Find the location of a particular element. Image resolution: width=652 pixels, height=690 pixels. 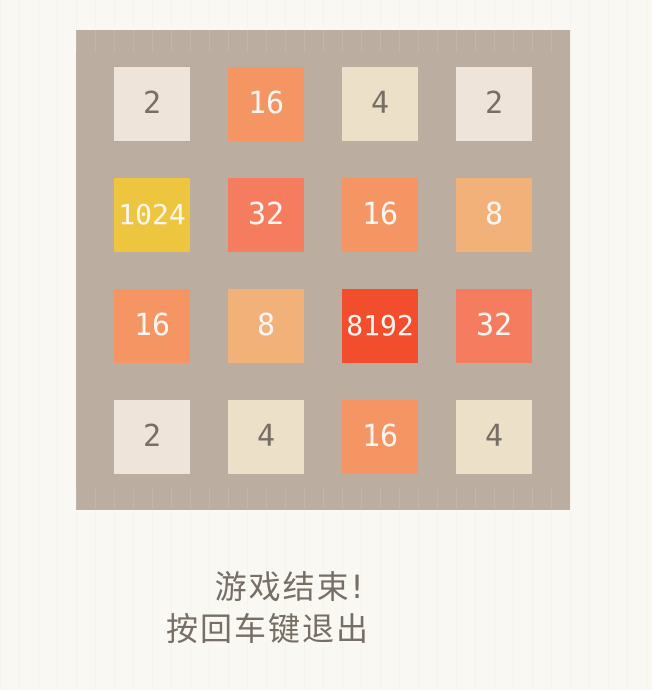

game-over-text: 游戏结束! is located at coordinates (290, 587).